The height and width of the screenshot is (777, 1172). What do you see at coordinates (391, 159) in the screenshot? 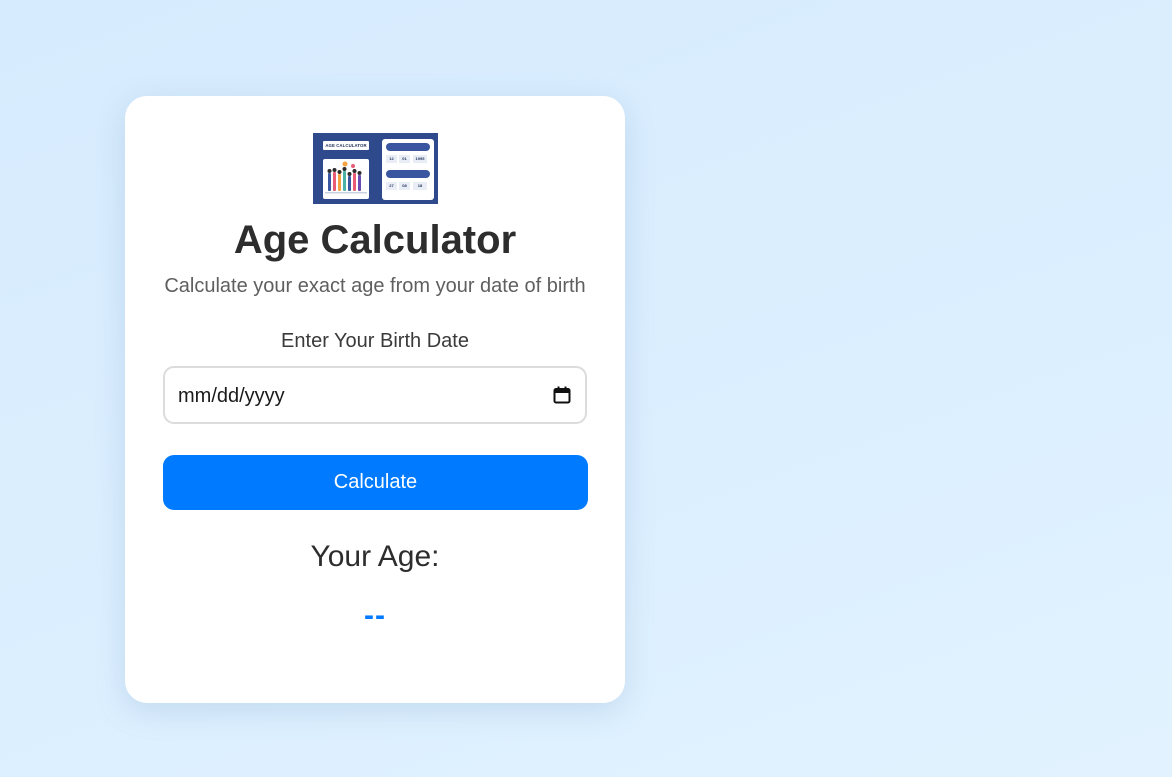
I see `logo-cell: 12` at bounding box center [391, 159].